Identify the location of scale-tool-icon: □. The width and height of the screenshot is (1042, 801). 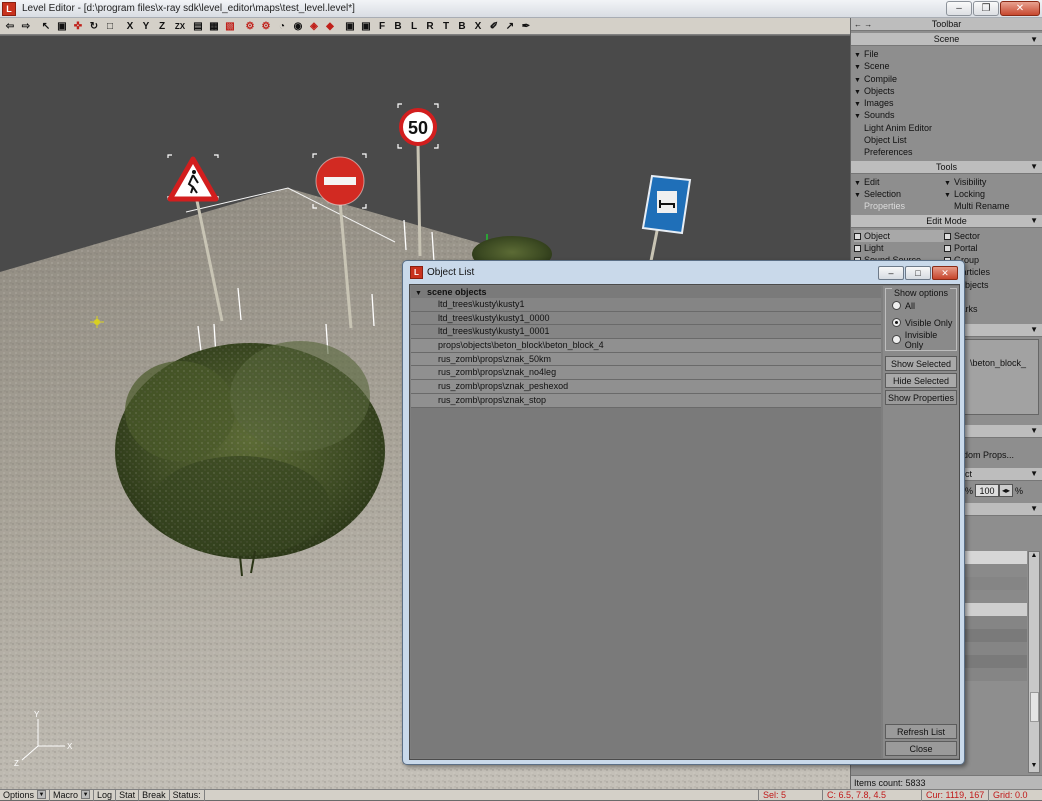
(110, 26).